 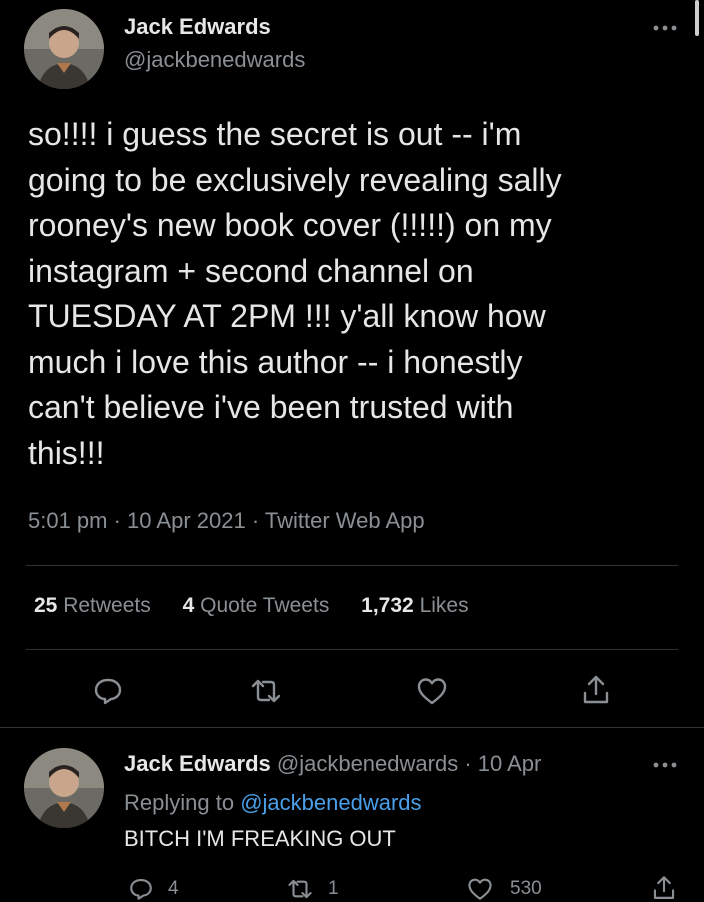 I want to click on like-count: 530, so click(x=526, y=888).